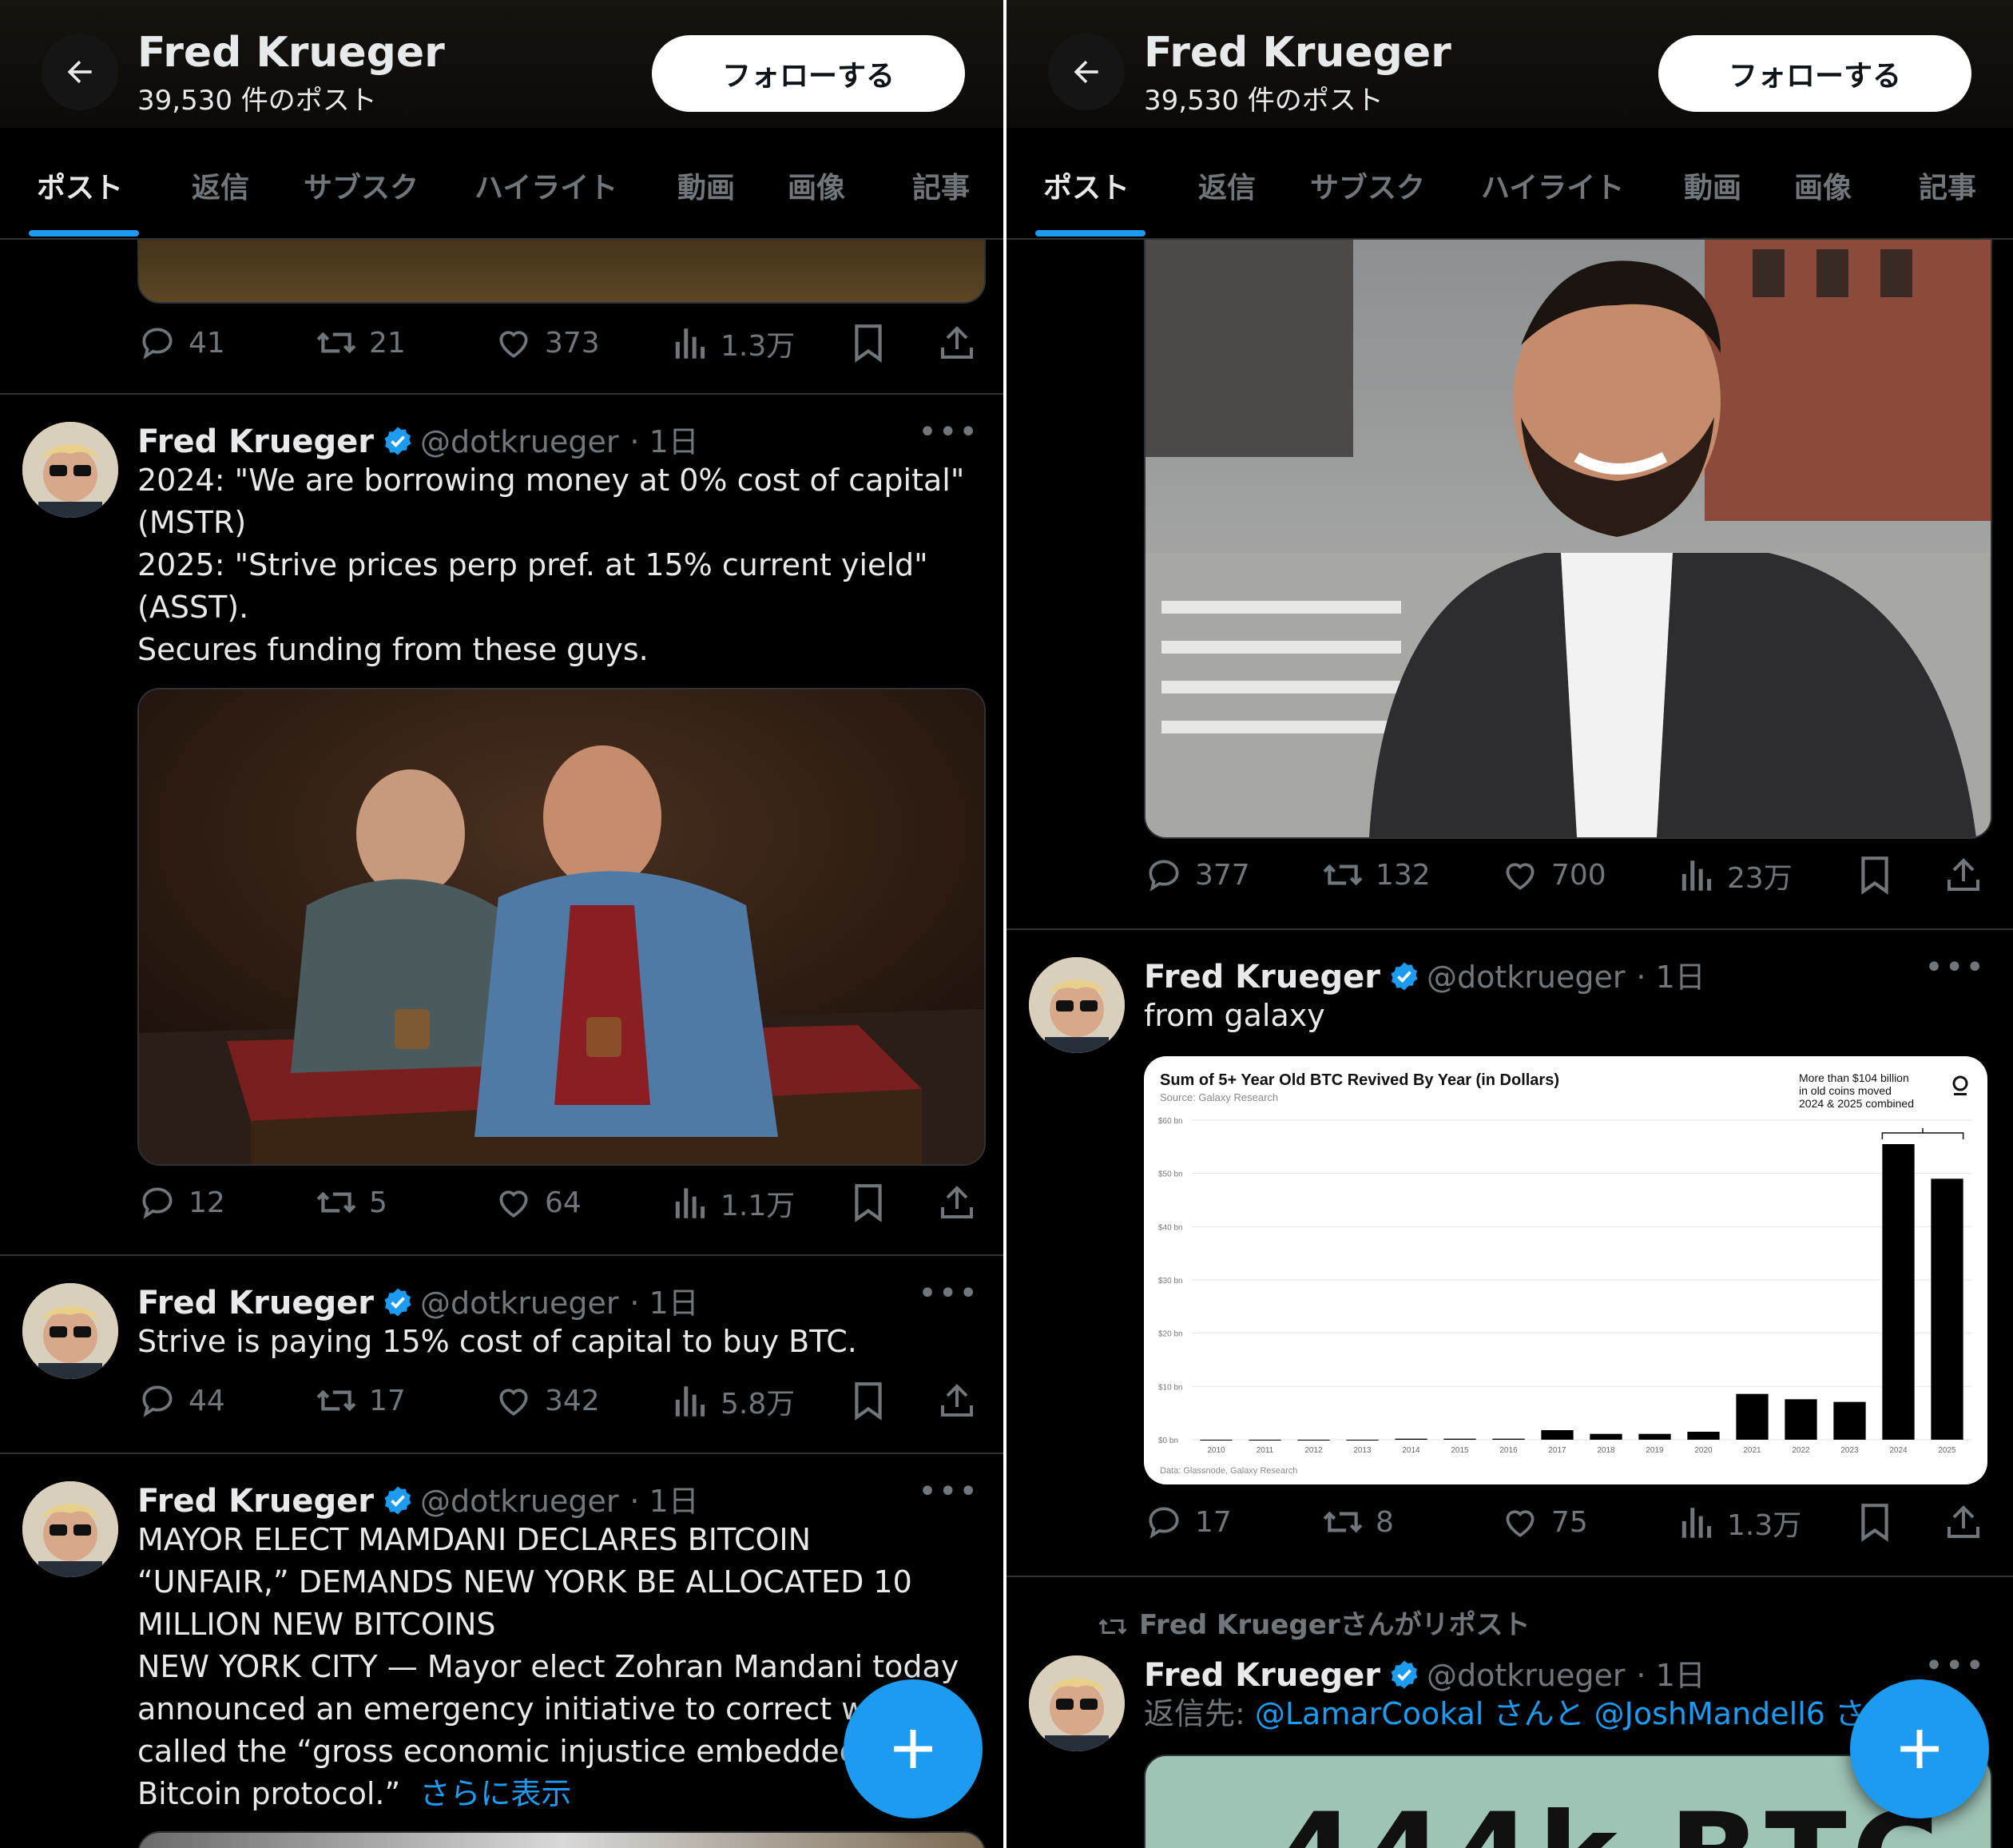  I want to click on share-icon, so click(957, 1202).